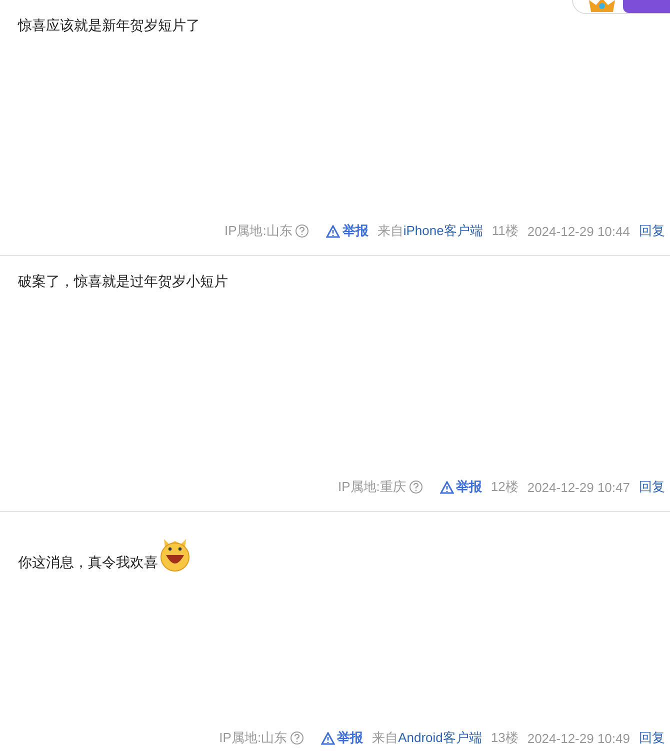  I want to click on floor-number: 13楼, so click(504, 738).